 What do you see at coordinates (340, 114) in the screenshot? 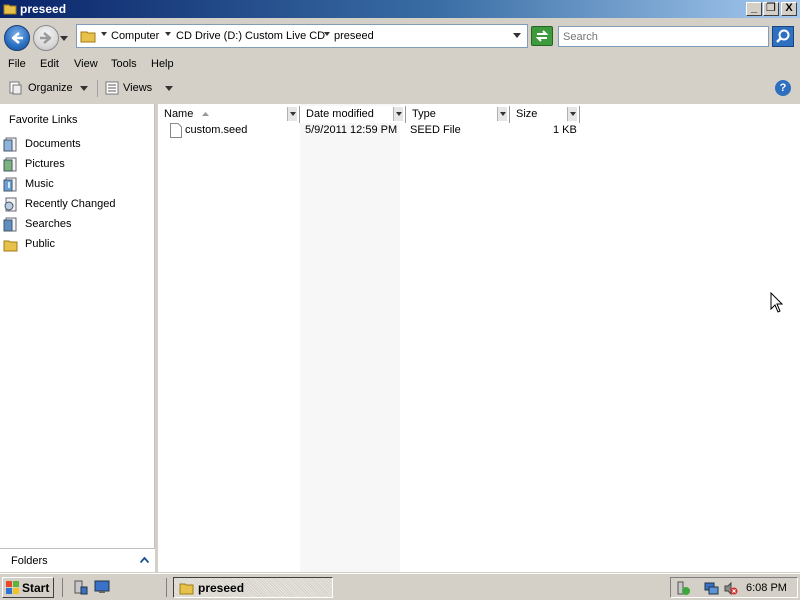
I see `column-header-label: Date modified` at bounding box center [340, 114].